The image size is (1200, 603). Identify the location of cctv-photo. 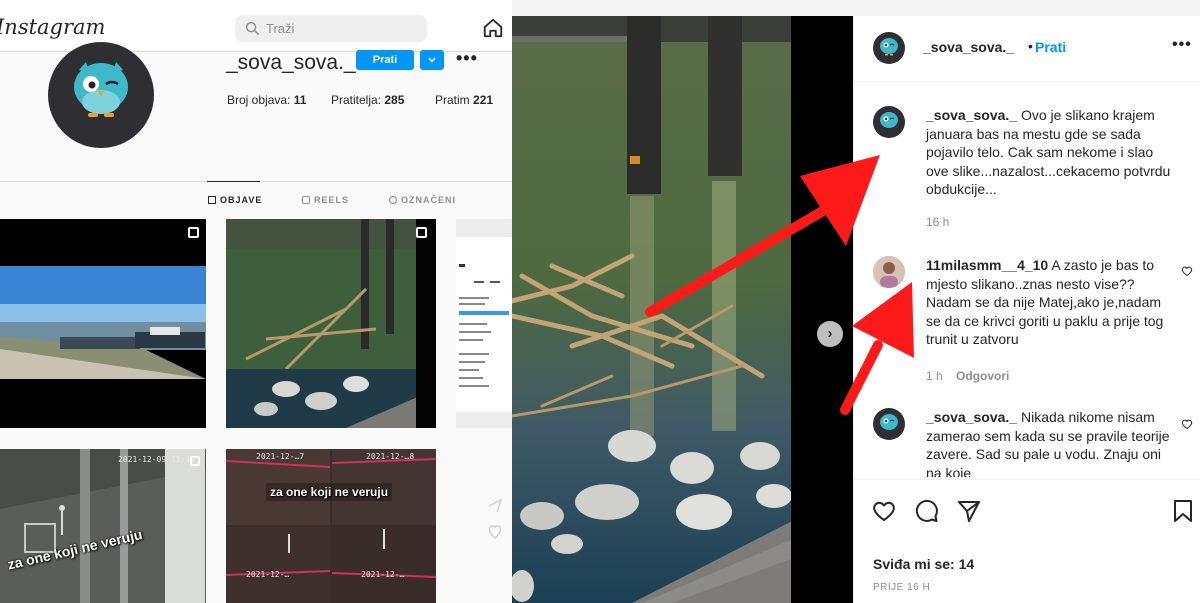
(103, 526).